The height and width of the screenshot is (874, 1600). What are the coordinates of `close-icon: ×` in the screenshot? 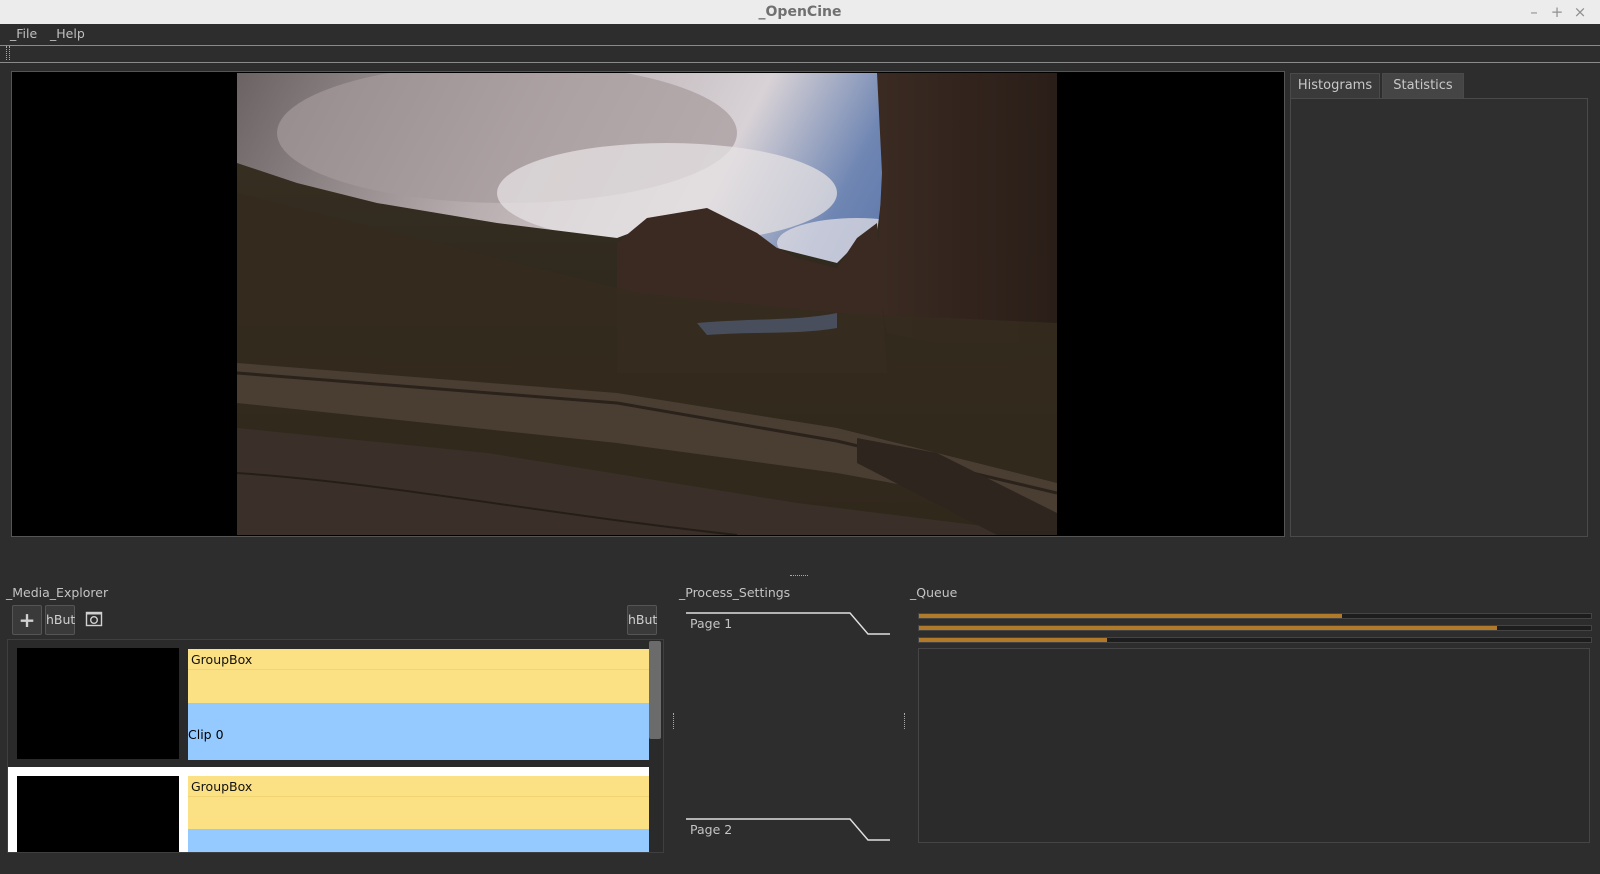 It's located at (1580, 12).